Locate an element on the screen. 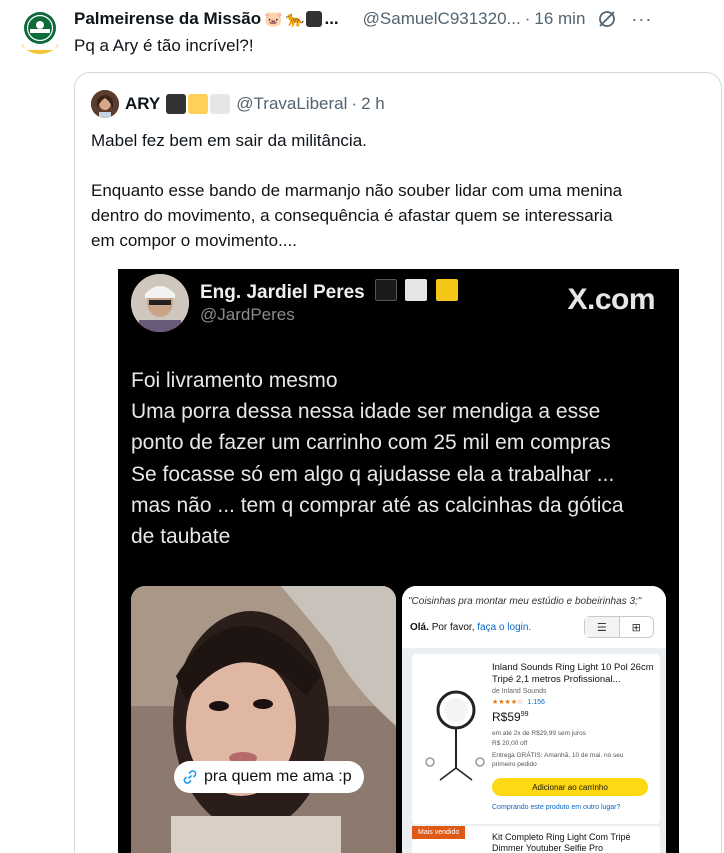  more-options-icon: ··· is located at coordinates (641, 19).